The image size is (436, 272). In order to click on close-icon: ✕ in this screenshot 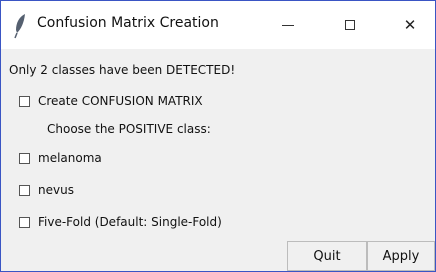, I will do `click(410, 24)`.